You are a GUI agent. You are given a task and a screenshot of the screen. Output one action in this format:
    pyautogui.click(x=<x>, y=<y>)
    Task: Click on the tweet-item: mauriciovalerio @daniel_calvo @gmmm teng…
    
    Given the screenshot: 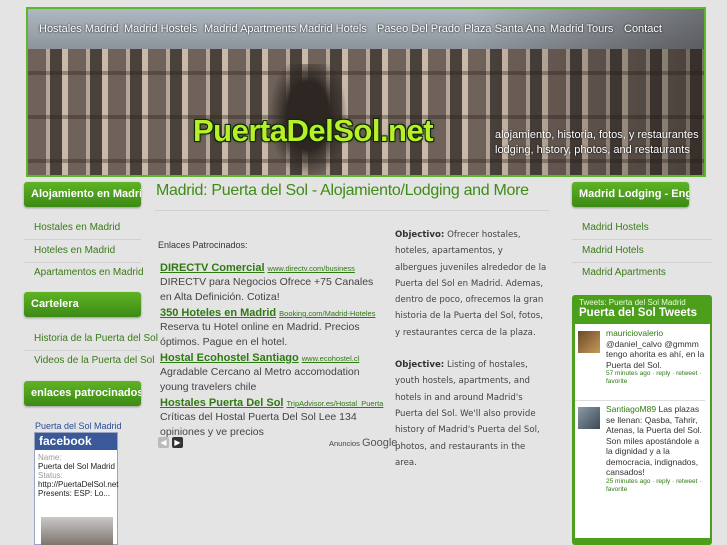 What is the action you would take?
    pyautogui.click(x=643, y=357)
    